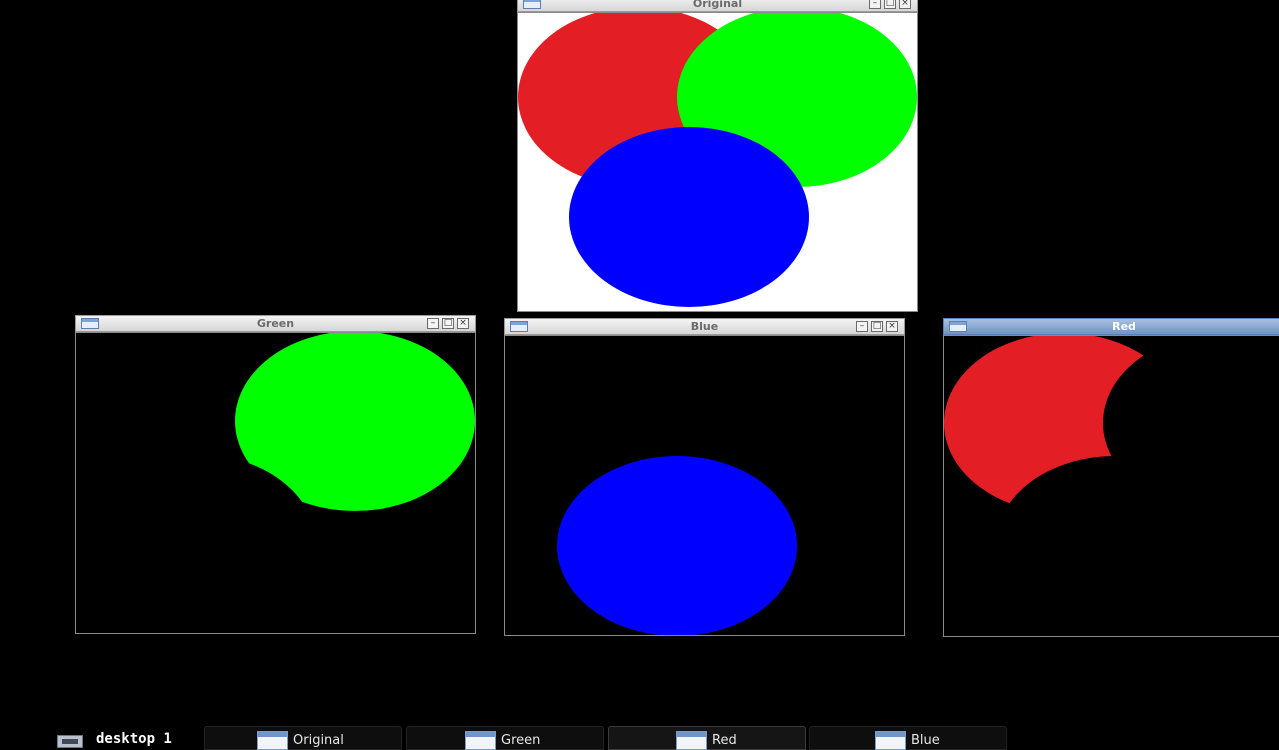 The image size is (1279, 750). I want to click on blue-channel-image, so click(677, 545).